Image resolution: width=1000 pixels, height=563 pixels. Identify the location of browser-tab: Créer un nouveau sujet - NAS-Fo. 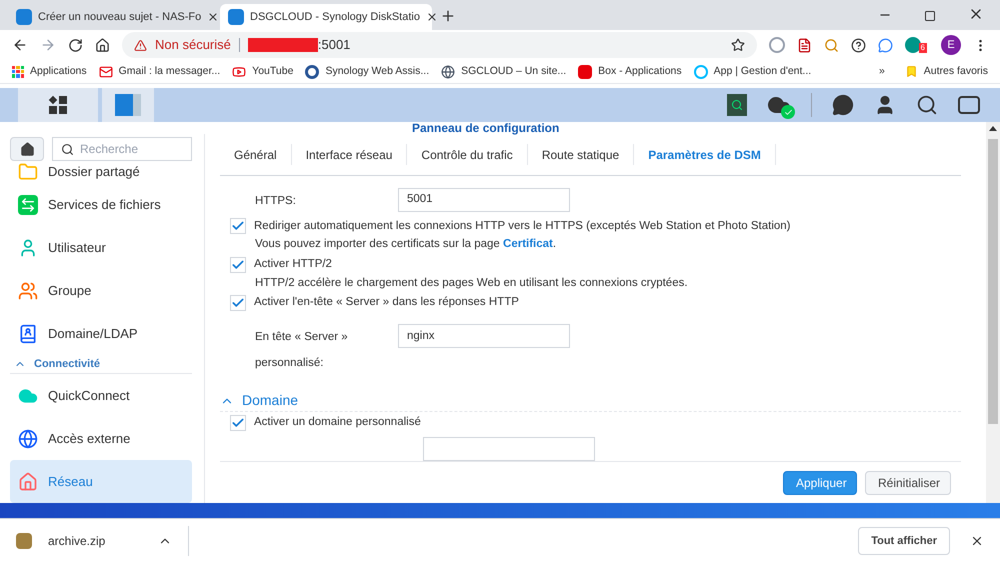
(114, 17).